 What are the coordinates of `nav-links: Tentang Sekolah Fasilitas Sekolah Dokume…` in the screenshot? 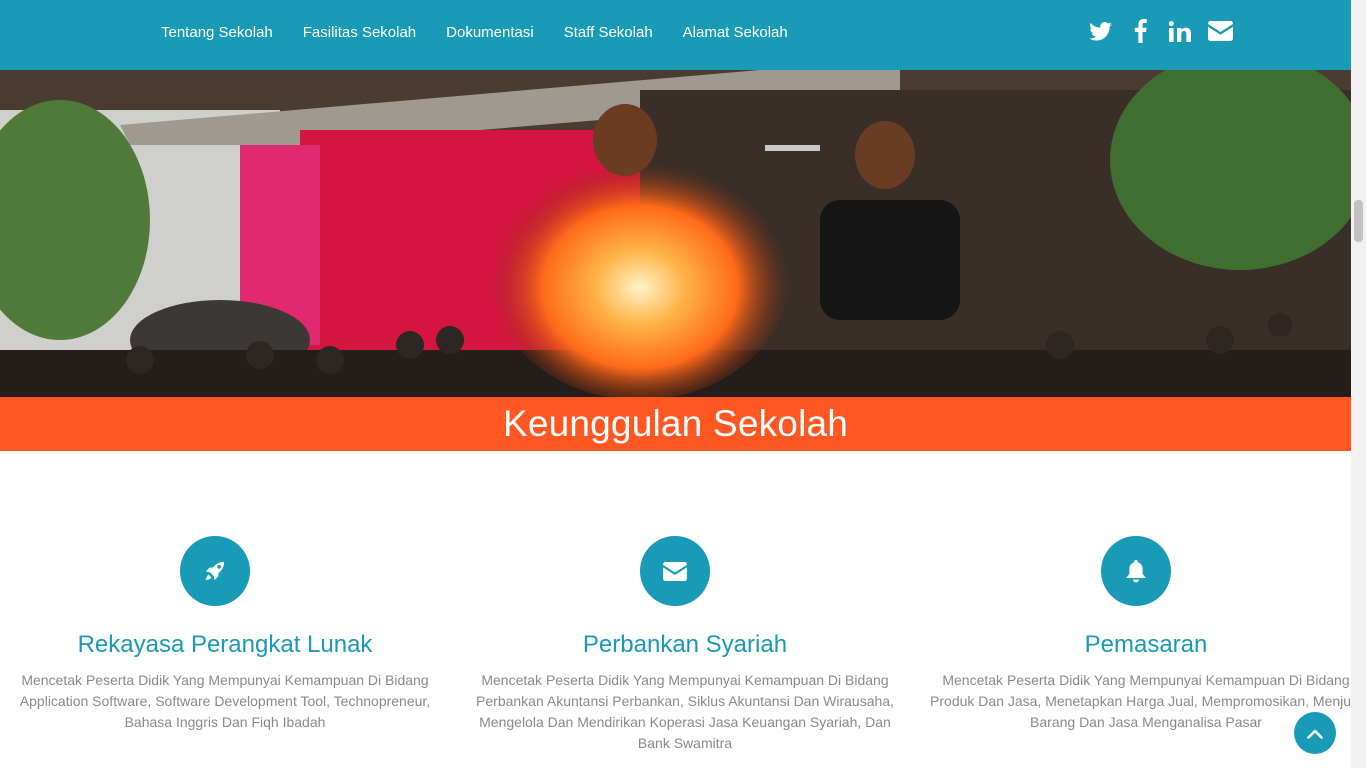 It's located at (474, 33).